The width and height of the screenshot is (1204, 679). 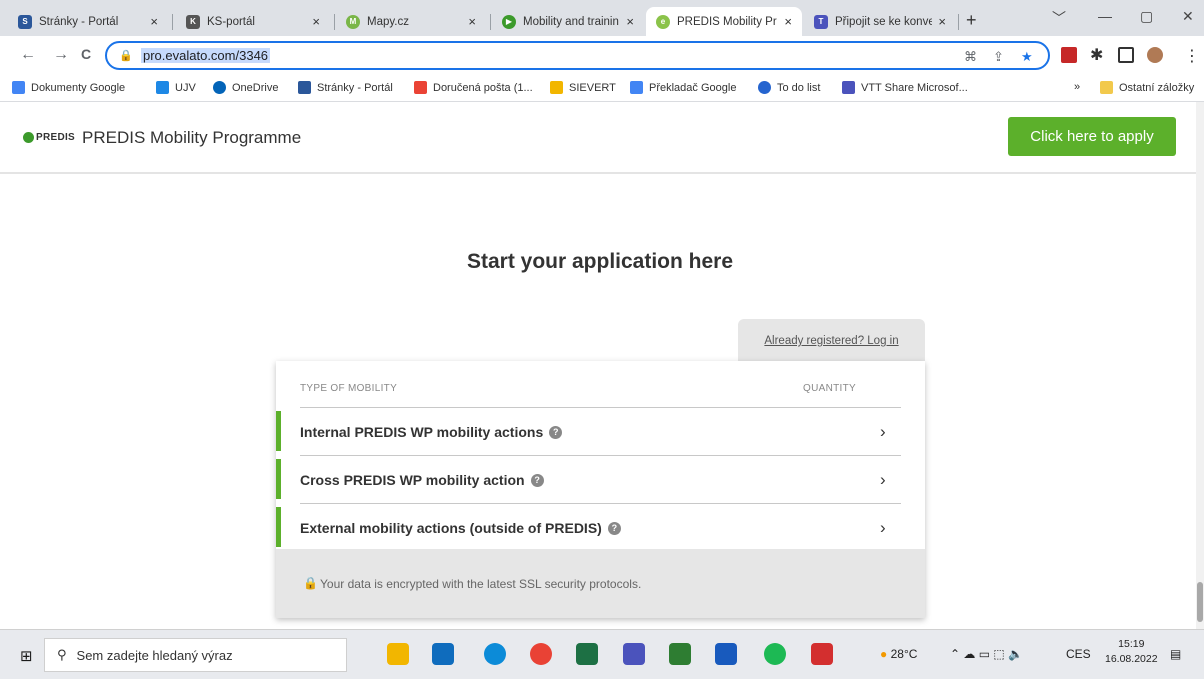 What do you see at coordinates (193, 21) in the screenshot?
I see `ks-icon: K` at bounding box center [193, 21].